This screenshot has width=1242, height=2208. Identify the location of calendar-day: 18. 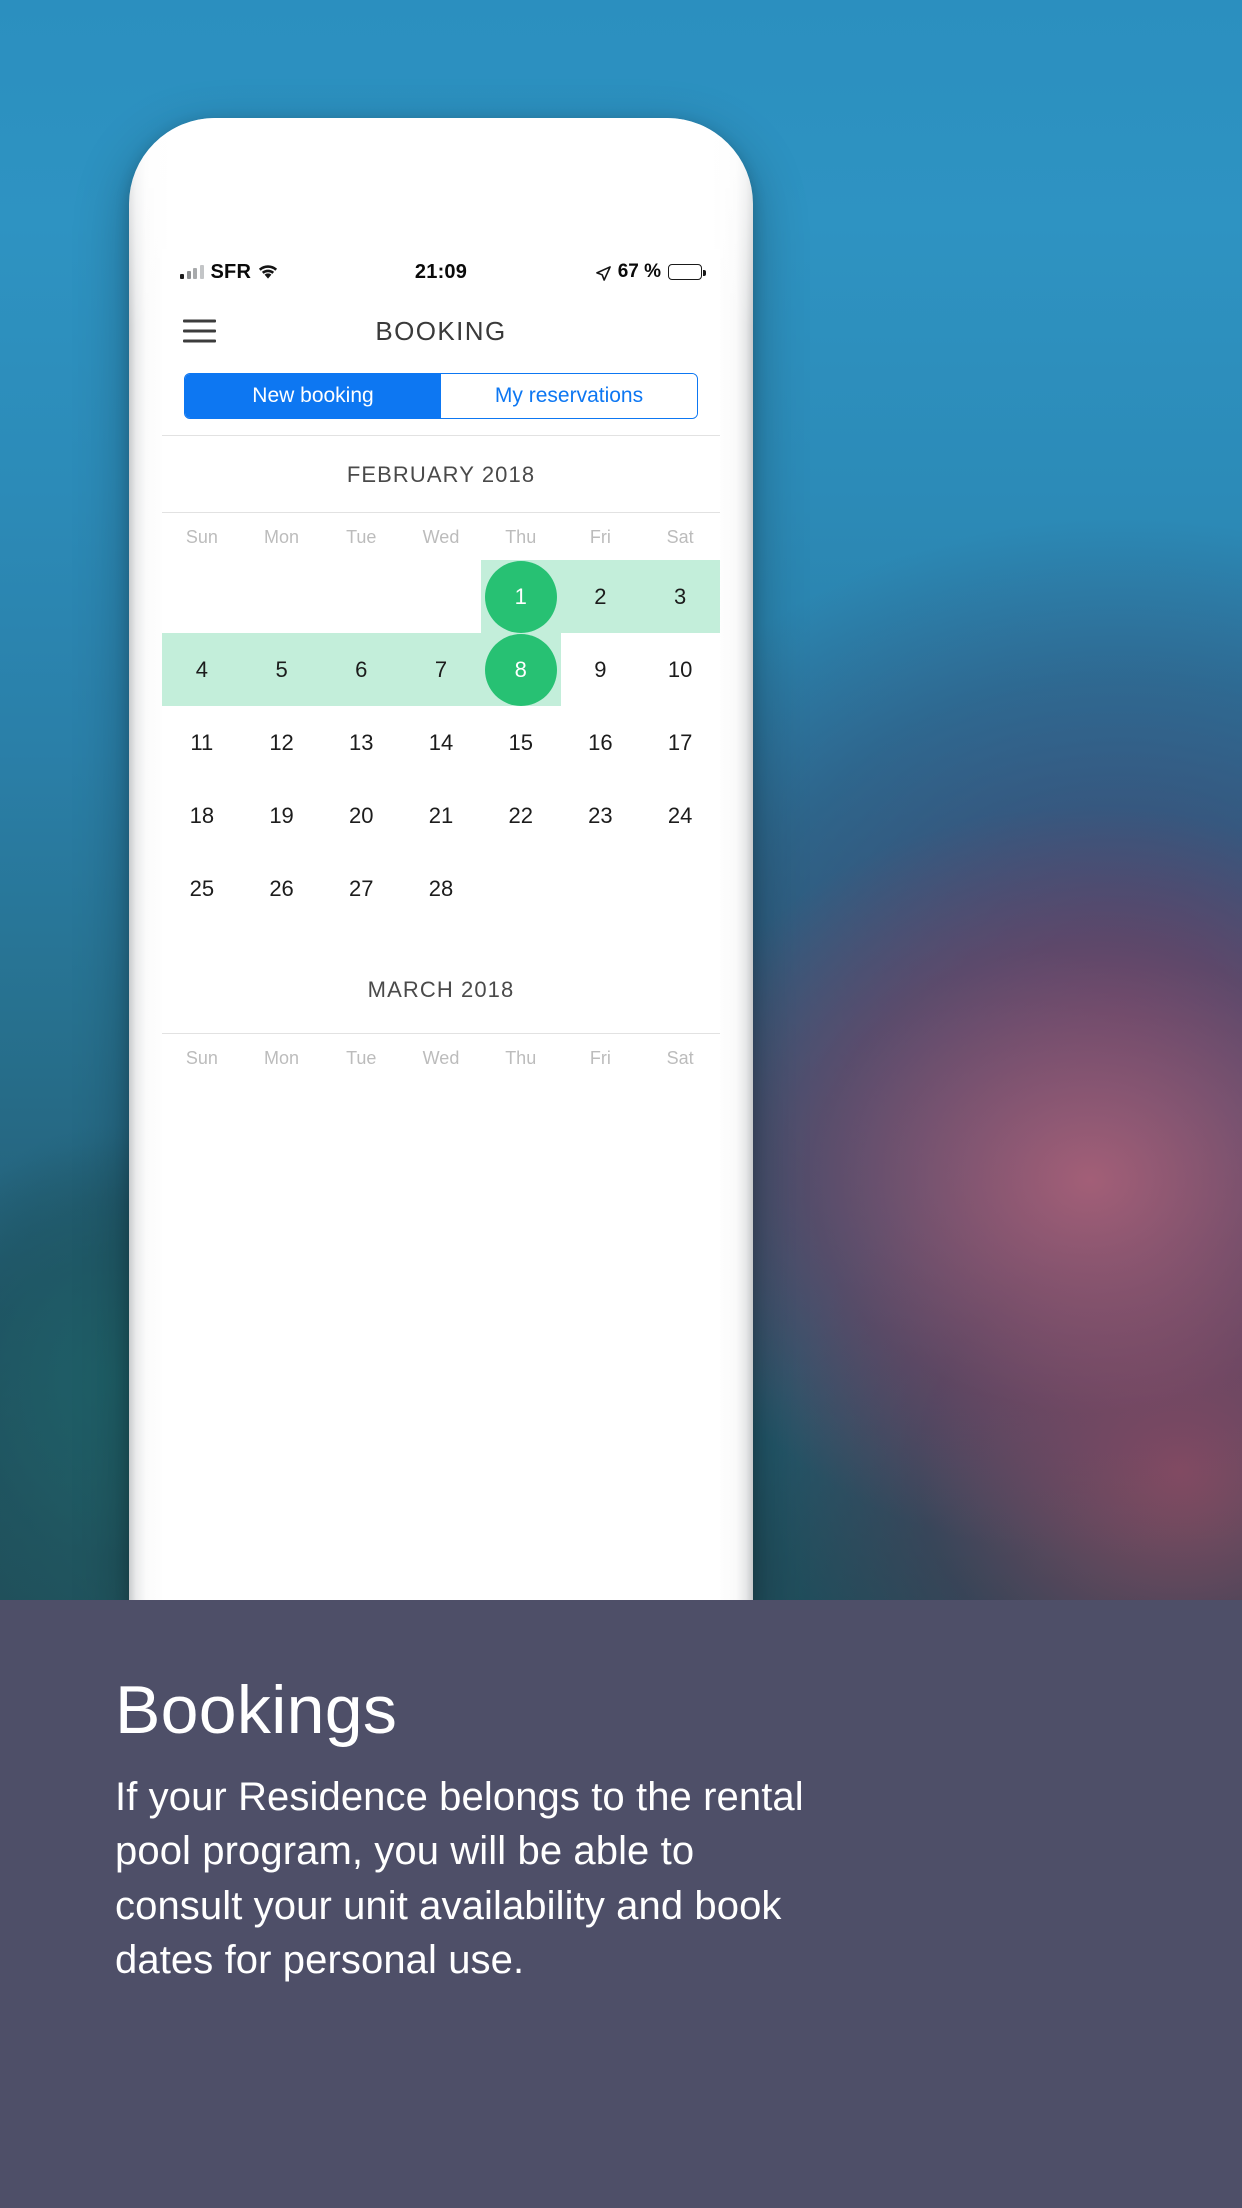
(202, 815).